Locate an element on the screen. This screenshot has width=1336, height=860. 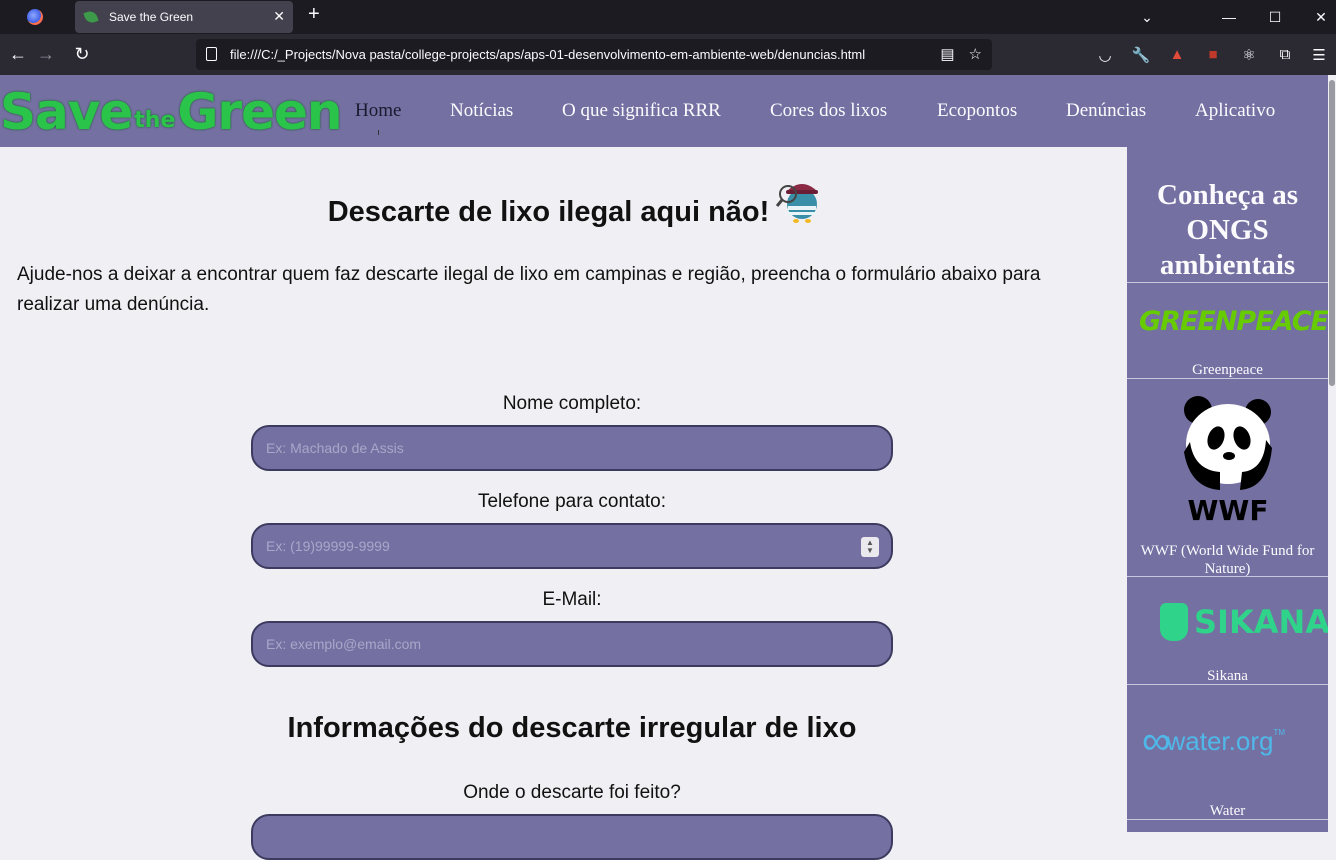
atom-icon: ⚛ is located at coordinates (1249, 54).